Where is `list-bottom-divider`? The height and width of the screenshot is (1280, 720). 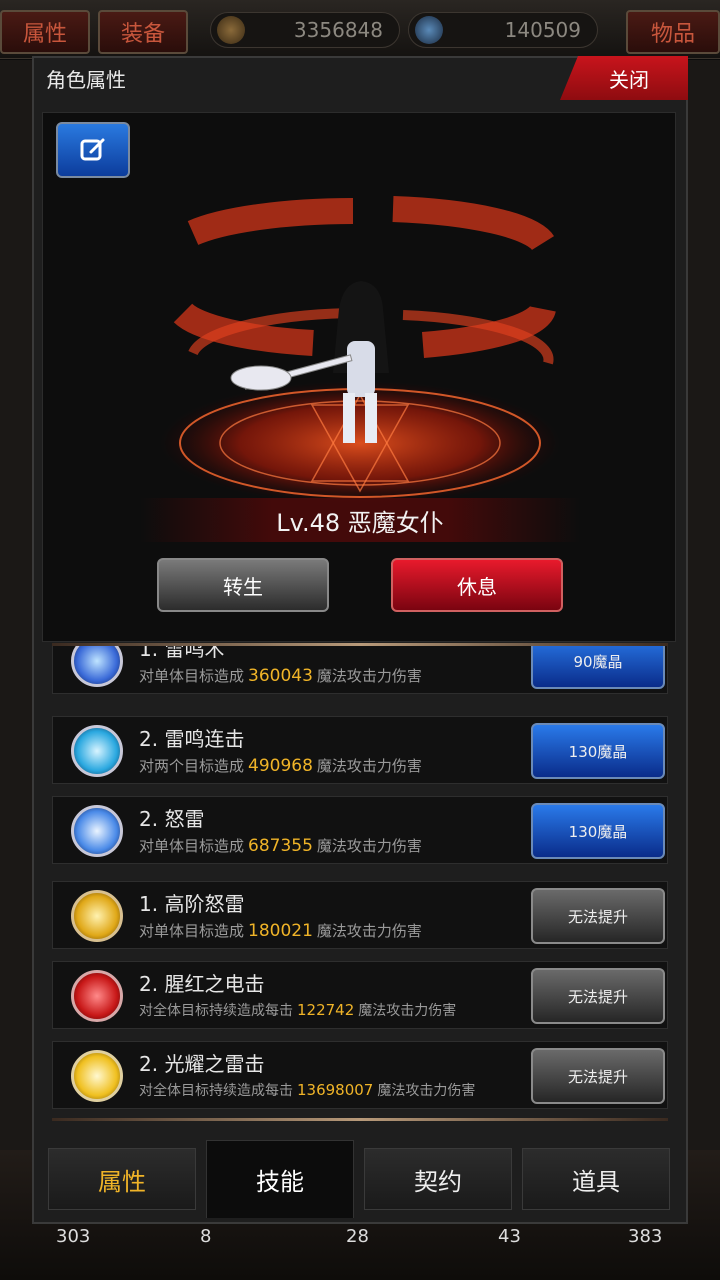
list-bottom-divider is located at coordinates (360, 1119).